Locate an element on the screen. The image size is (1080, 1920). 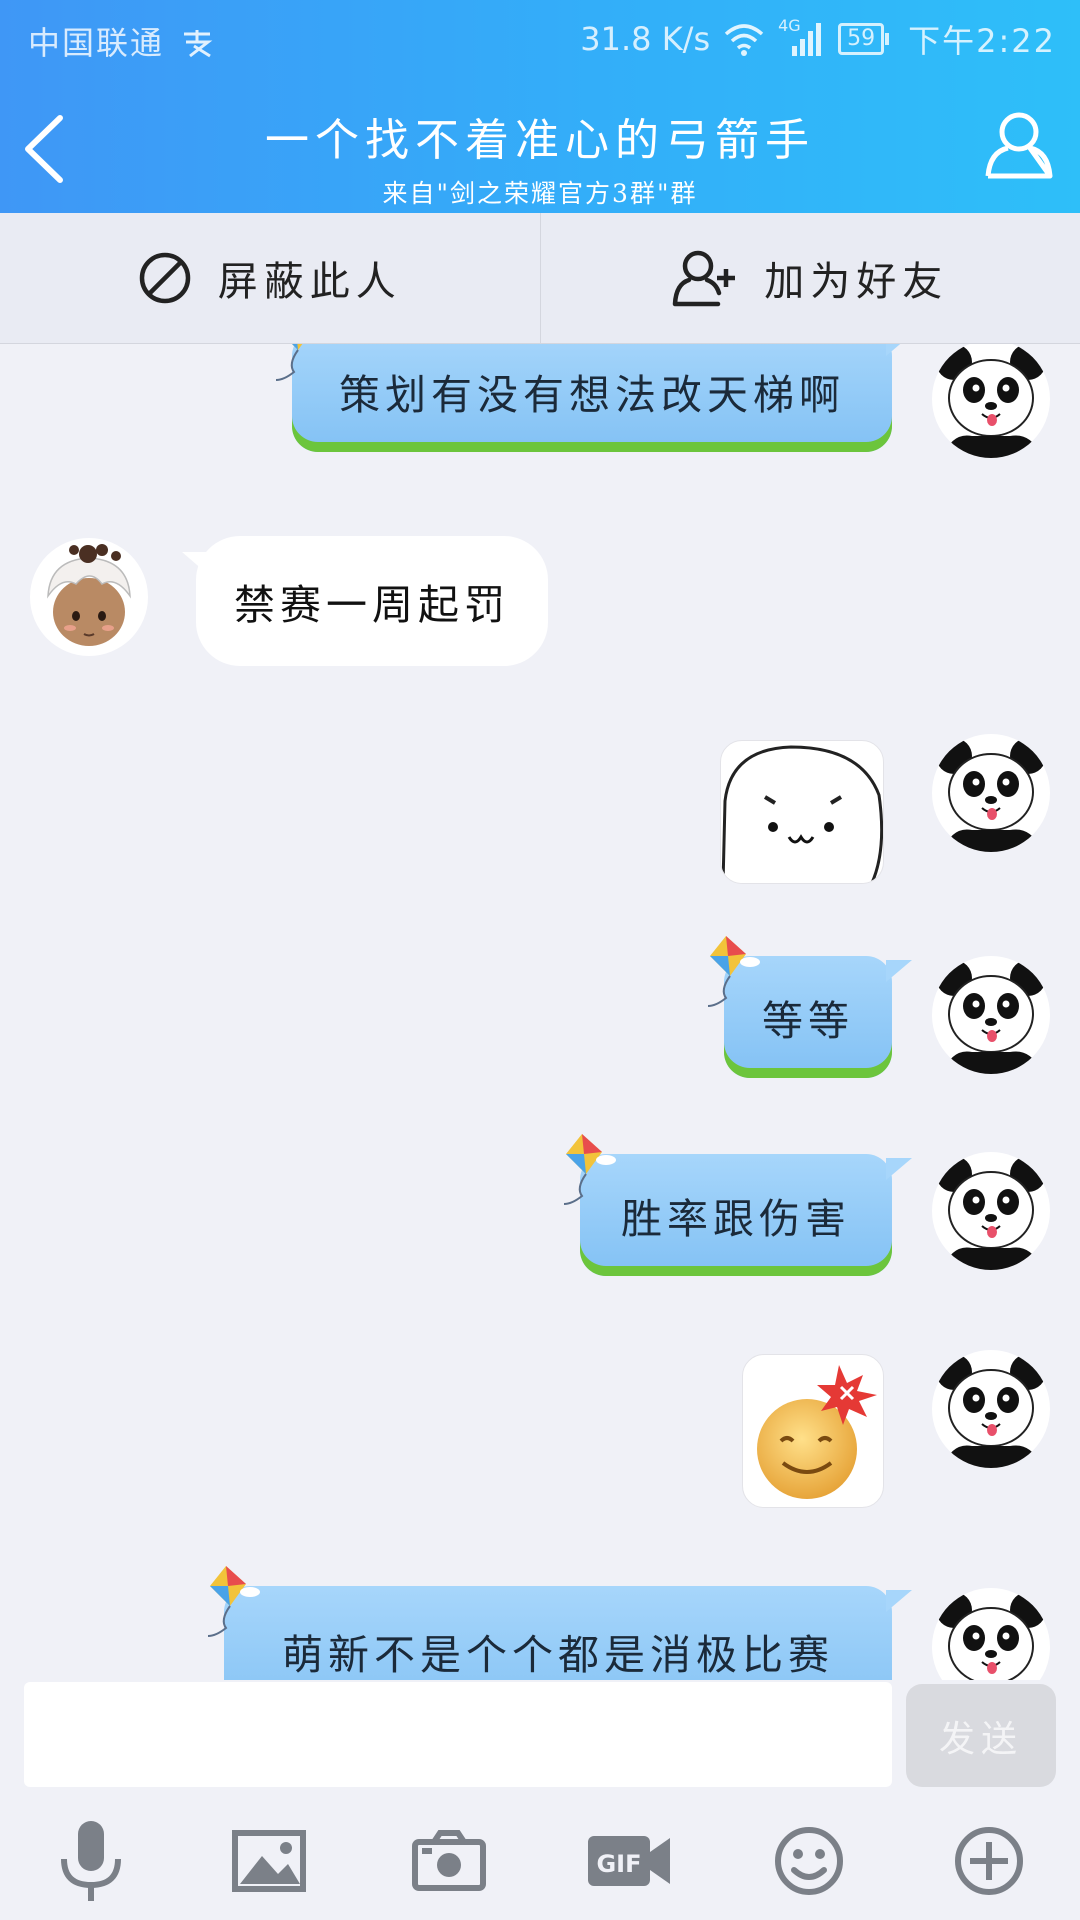
emoji-button is located at coordinates (809, 1861).